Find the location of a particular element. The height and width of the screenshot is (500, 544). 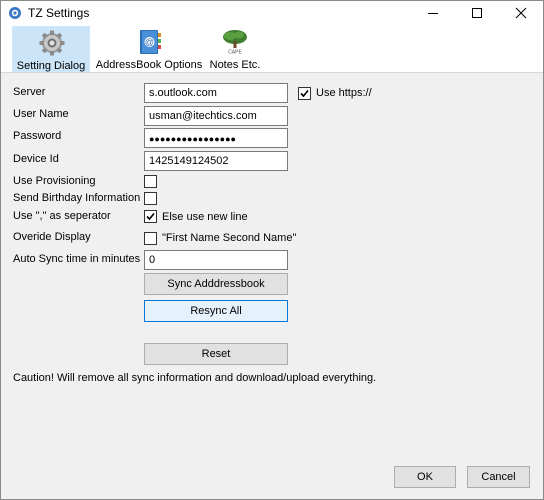

override-display-label: Overide Display is located at coordinates (52, 237).